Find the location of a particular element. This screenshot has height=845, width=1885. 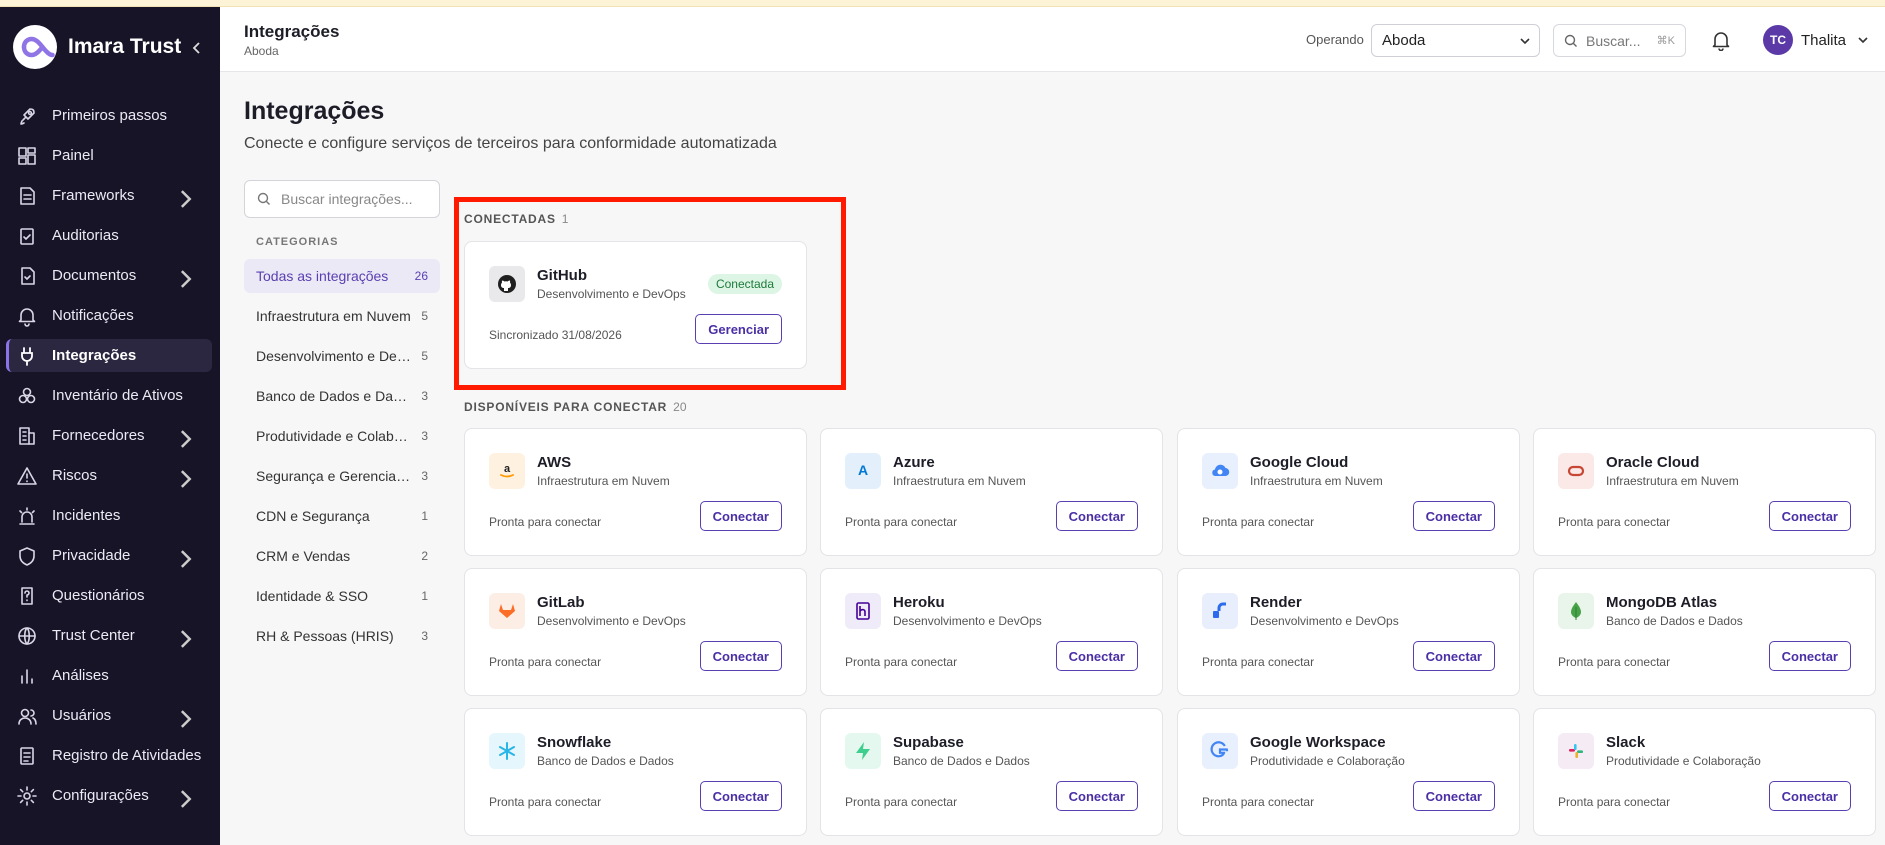

sidebar-item-frameworks: Frameworks is located at coordinates (109, 195).